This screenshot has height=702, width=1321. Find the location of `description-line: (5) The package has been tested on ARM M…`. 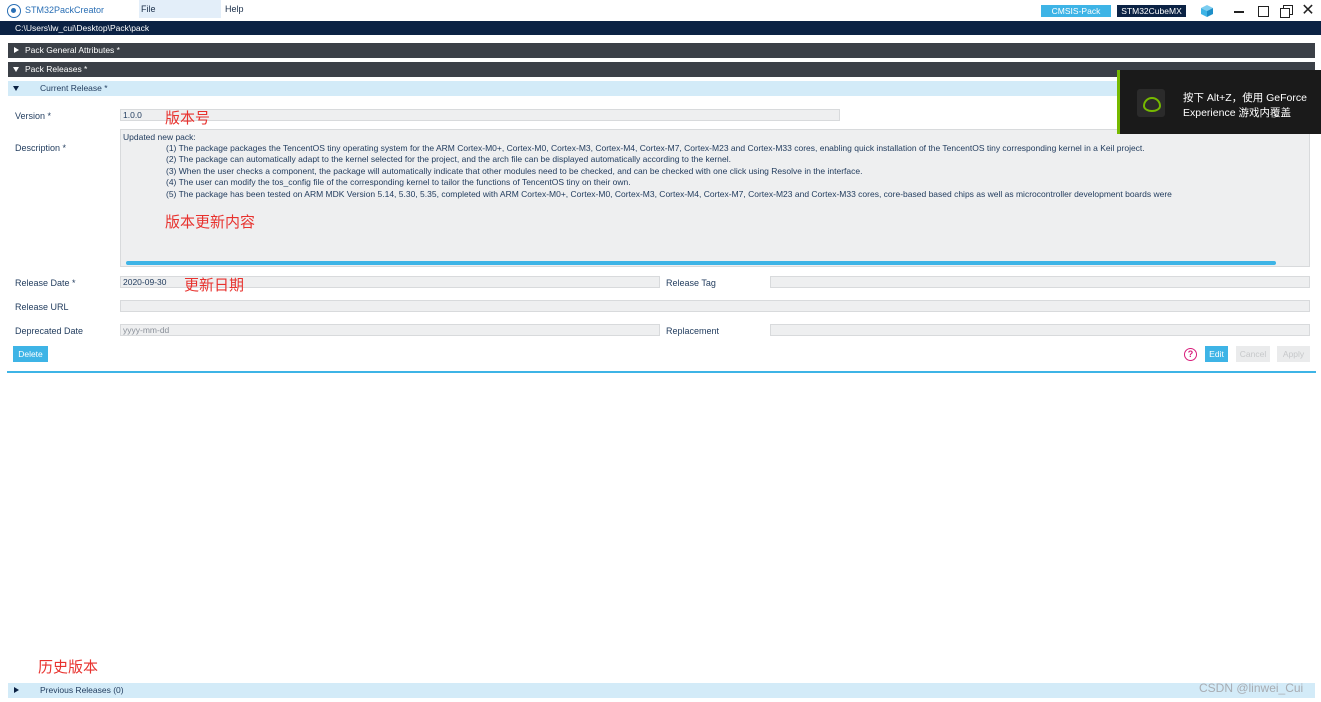

description-line: (5) The package has been tested on ARM M… is located at coordinates (669, 194).